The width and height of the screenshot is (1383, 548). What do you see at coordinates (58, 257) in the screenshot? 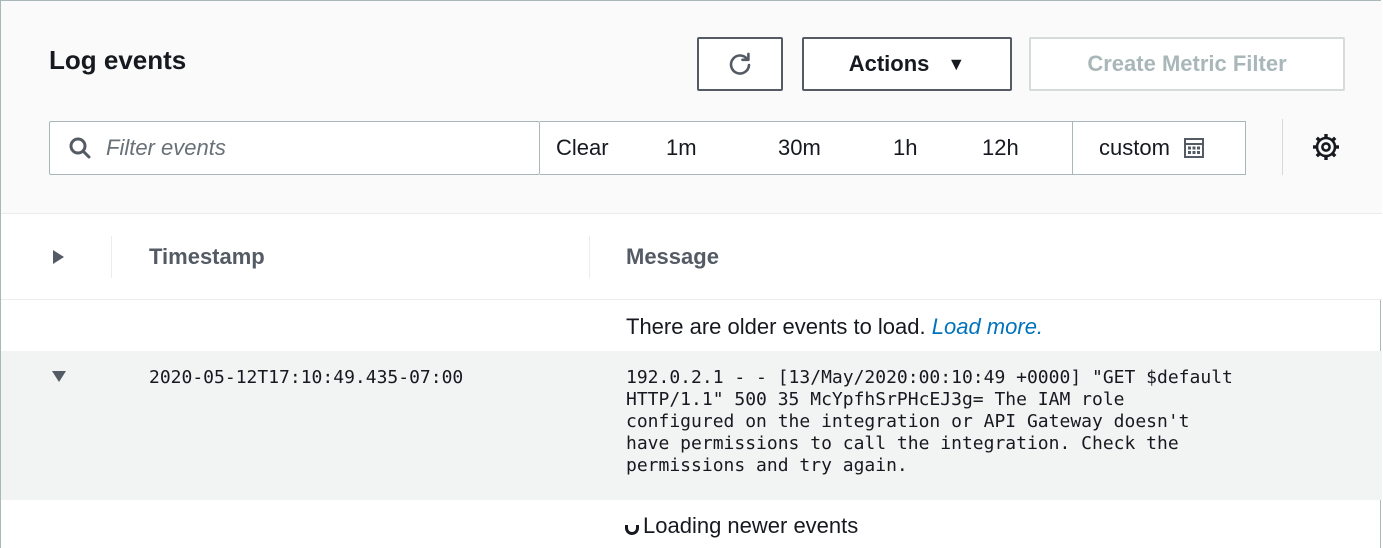
I see `expand-all-icon` at bounding box center [58, 257].